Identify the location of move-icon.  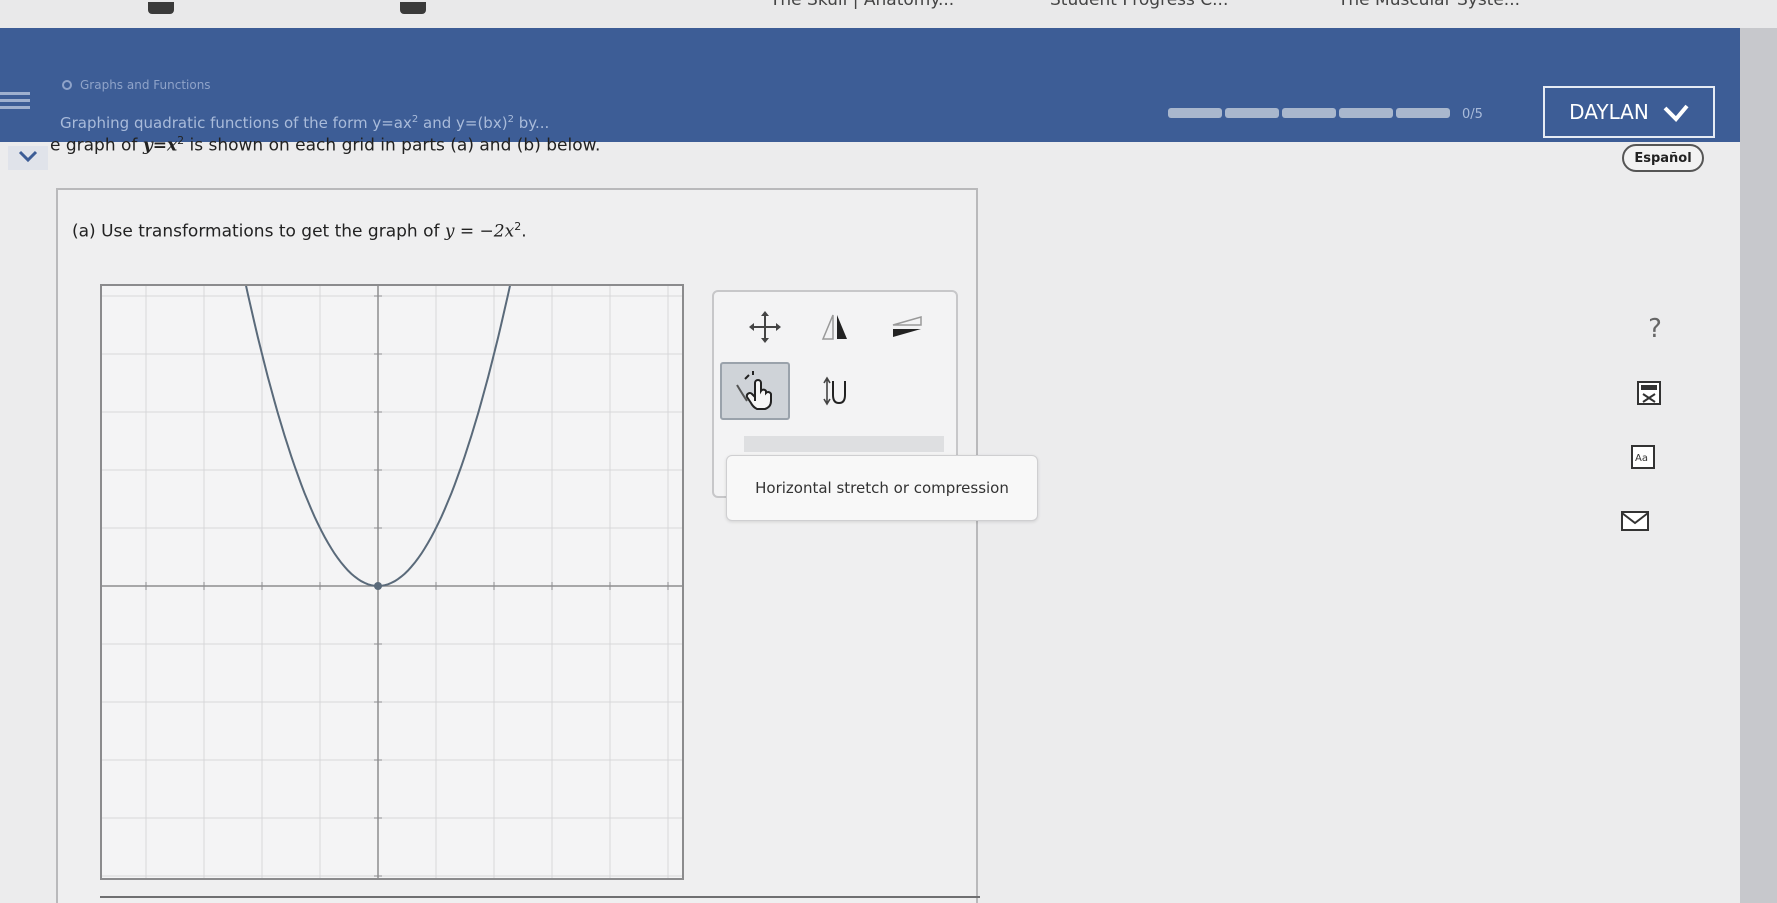
(765, 327).